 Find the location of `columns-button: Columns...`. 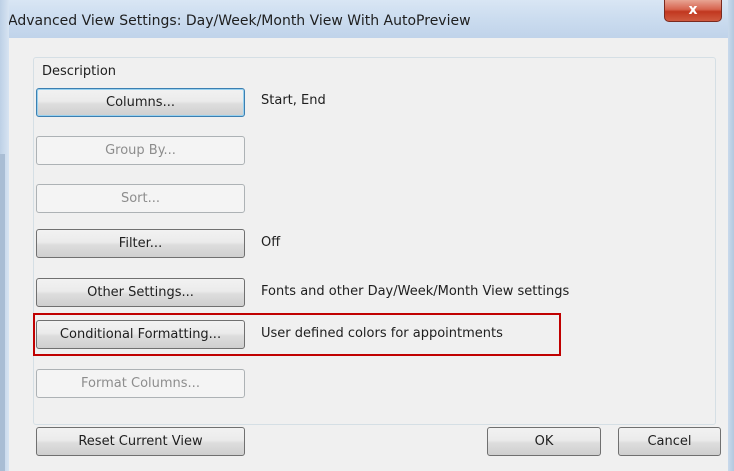

columns-button: Columns... is located at coordinates (140, 102).